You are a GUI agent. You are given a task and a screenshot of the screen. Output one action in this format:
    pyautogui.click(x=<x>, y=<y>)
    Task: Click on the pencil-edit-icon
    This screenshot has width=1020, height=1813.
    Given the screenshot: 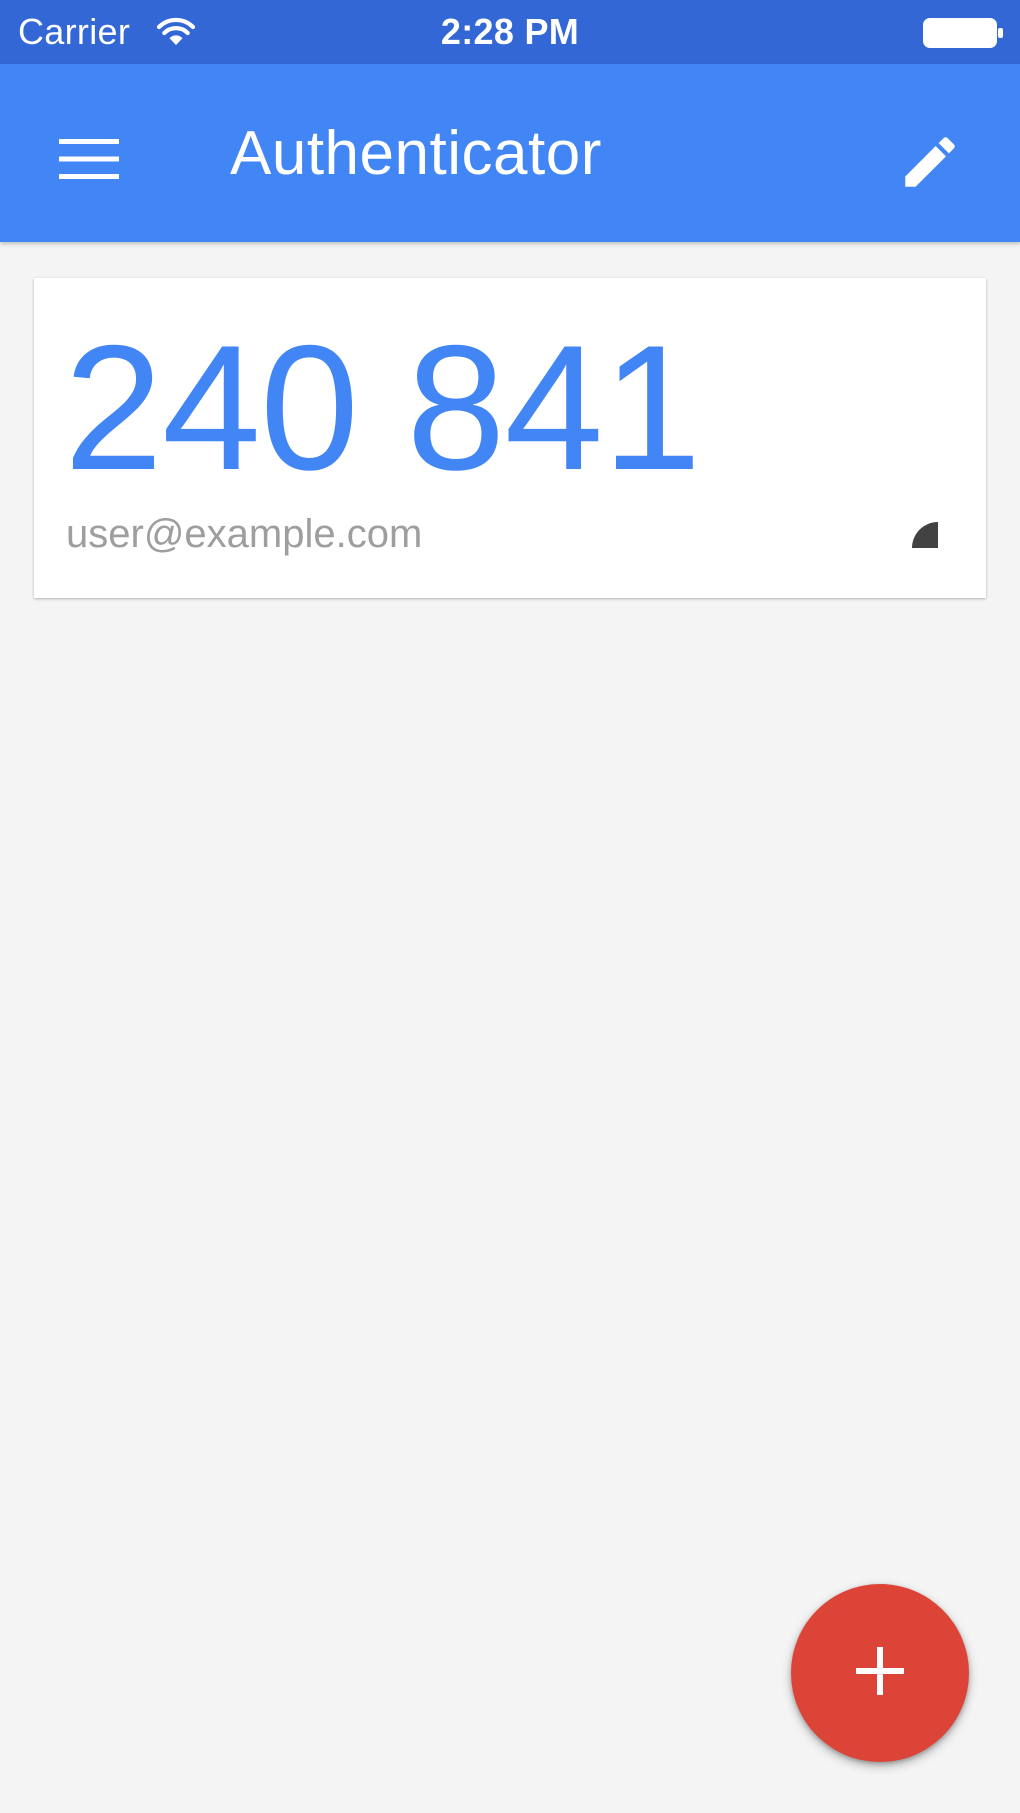 What is the action you would take?
    pyautogui.click(x=930, y=164)
    